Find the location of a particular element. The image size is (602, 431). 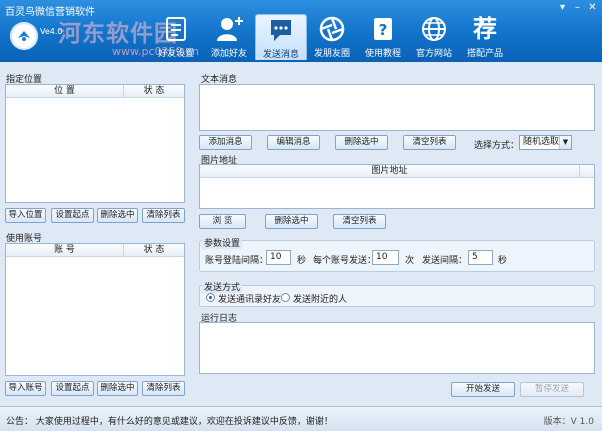

globe-icon is located at coordinates (434, 29).